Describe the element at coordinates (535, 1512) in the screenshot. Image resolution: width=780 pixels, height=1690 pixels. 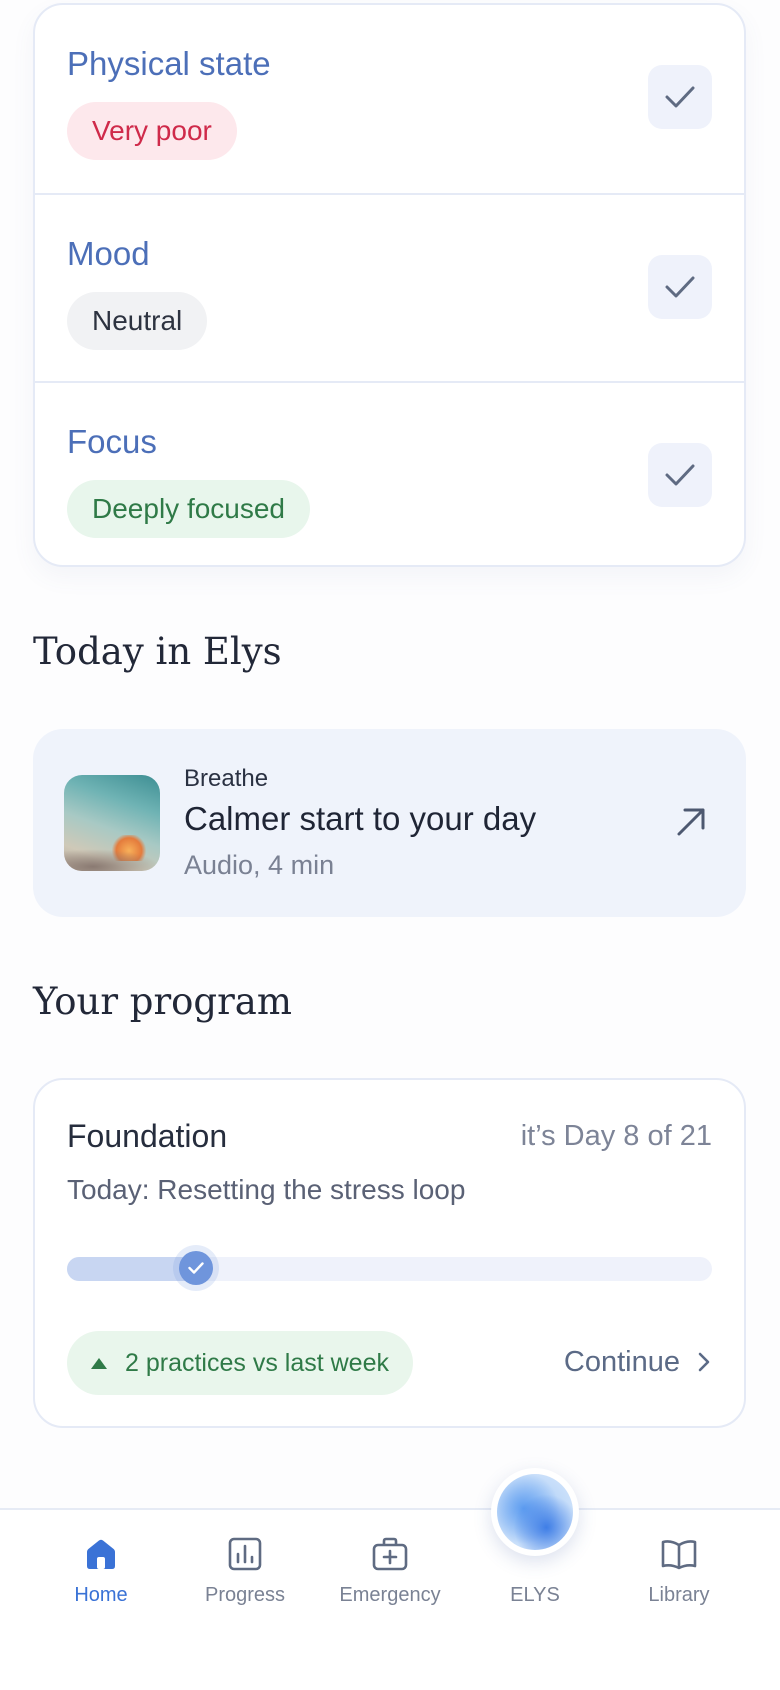
I see `elys-orb-icon` at that location.